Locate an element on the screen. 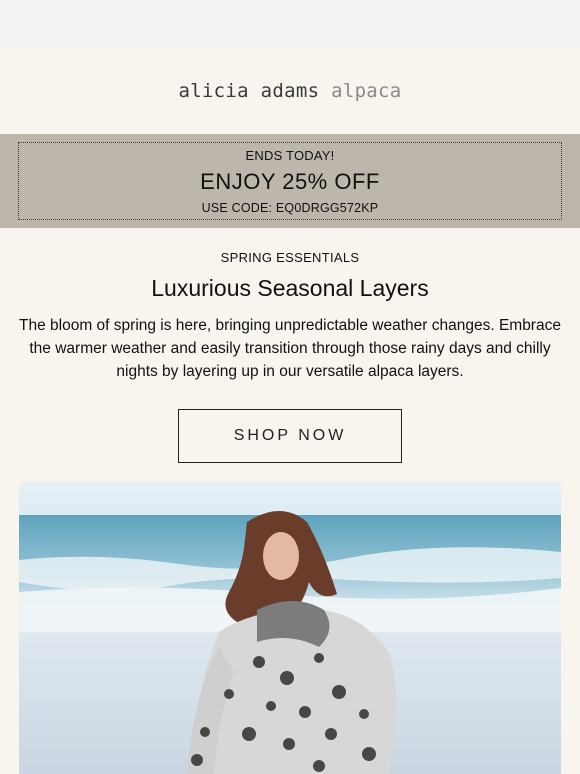  section-eyebrow: SPRING ESSENTIALS is located at coordinates (290, 257).